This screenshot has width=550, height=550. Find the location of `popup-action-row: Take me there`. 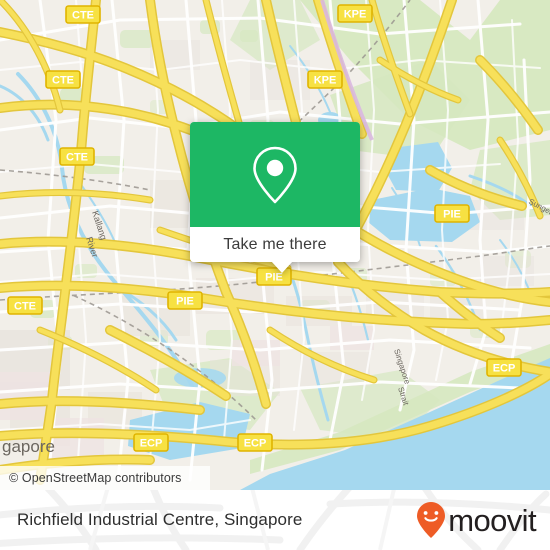

popup-action-row: Take me there is located at coordinates (275, 244).